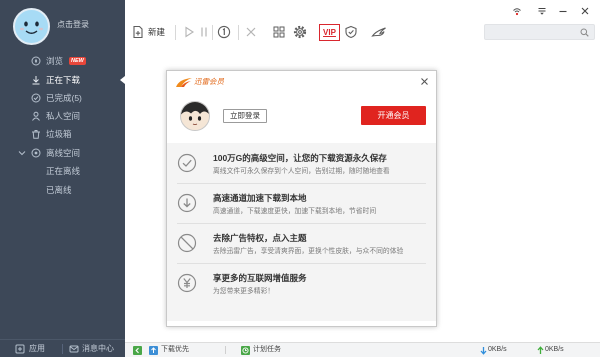 This screenshot has height=357, width=600. What do you see at coordinates (187, 203) in the screenshot?
I see `download-circle-icon` at bounding box center [187, 203].